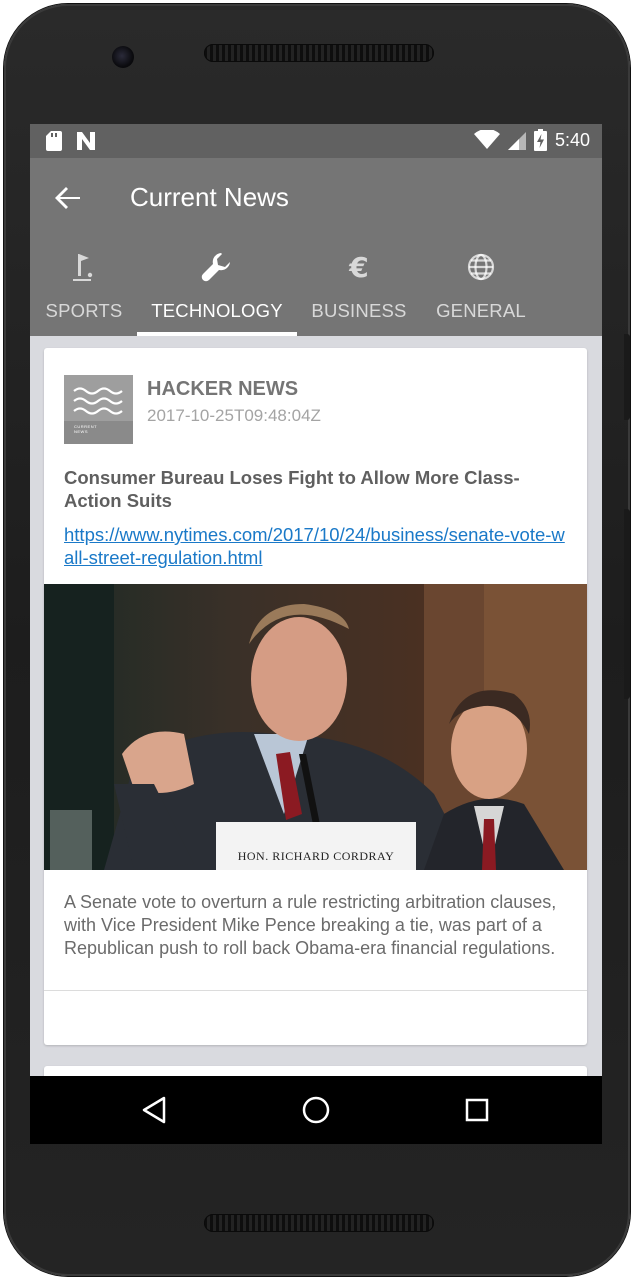 The width and height of the screenshot is (636, 1280). I want to click on card-divider, so click(315, 990).